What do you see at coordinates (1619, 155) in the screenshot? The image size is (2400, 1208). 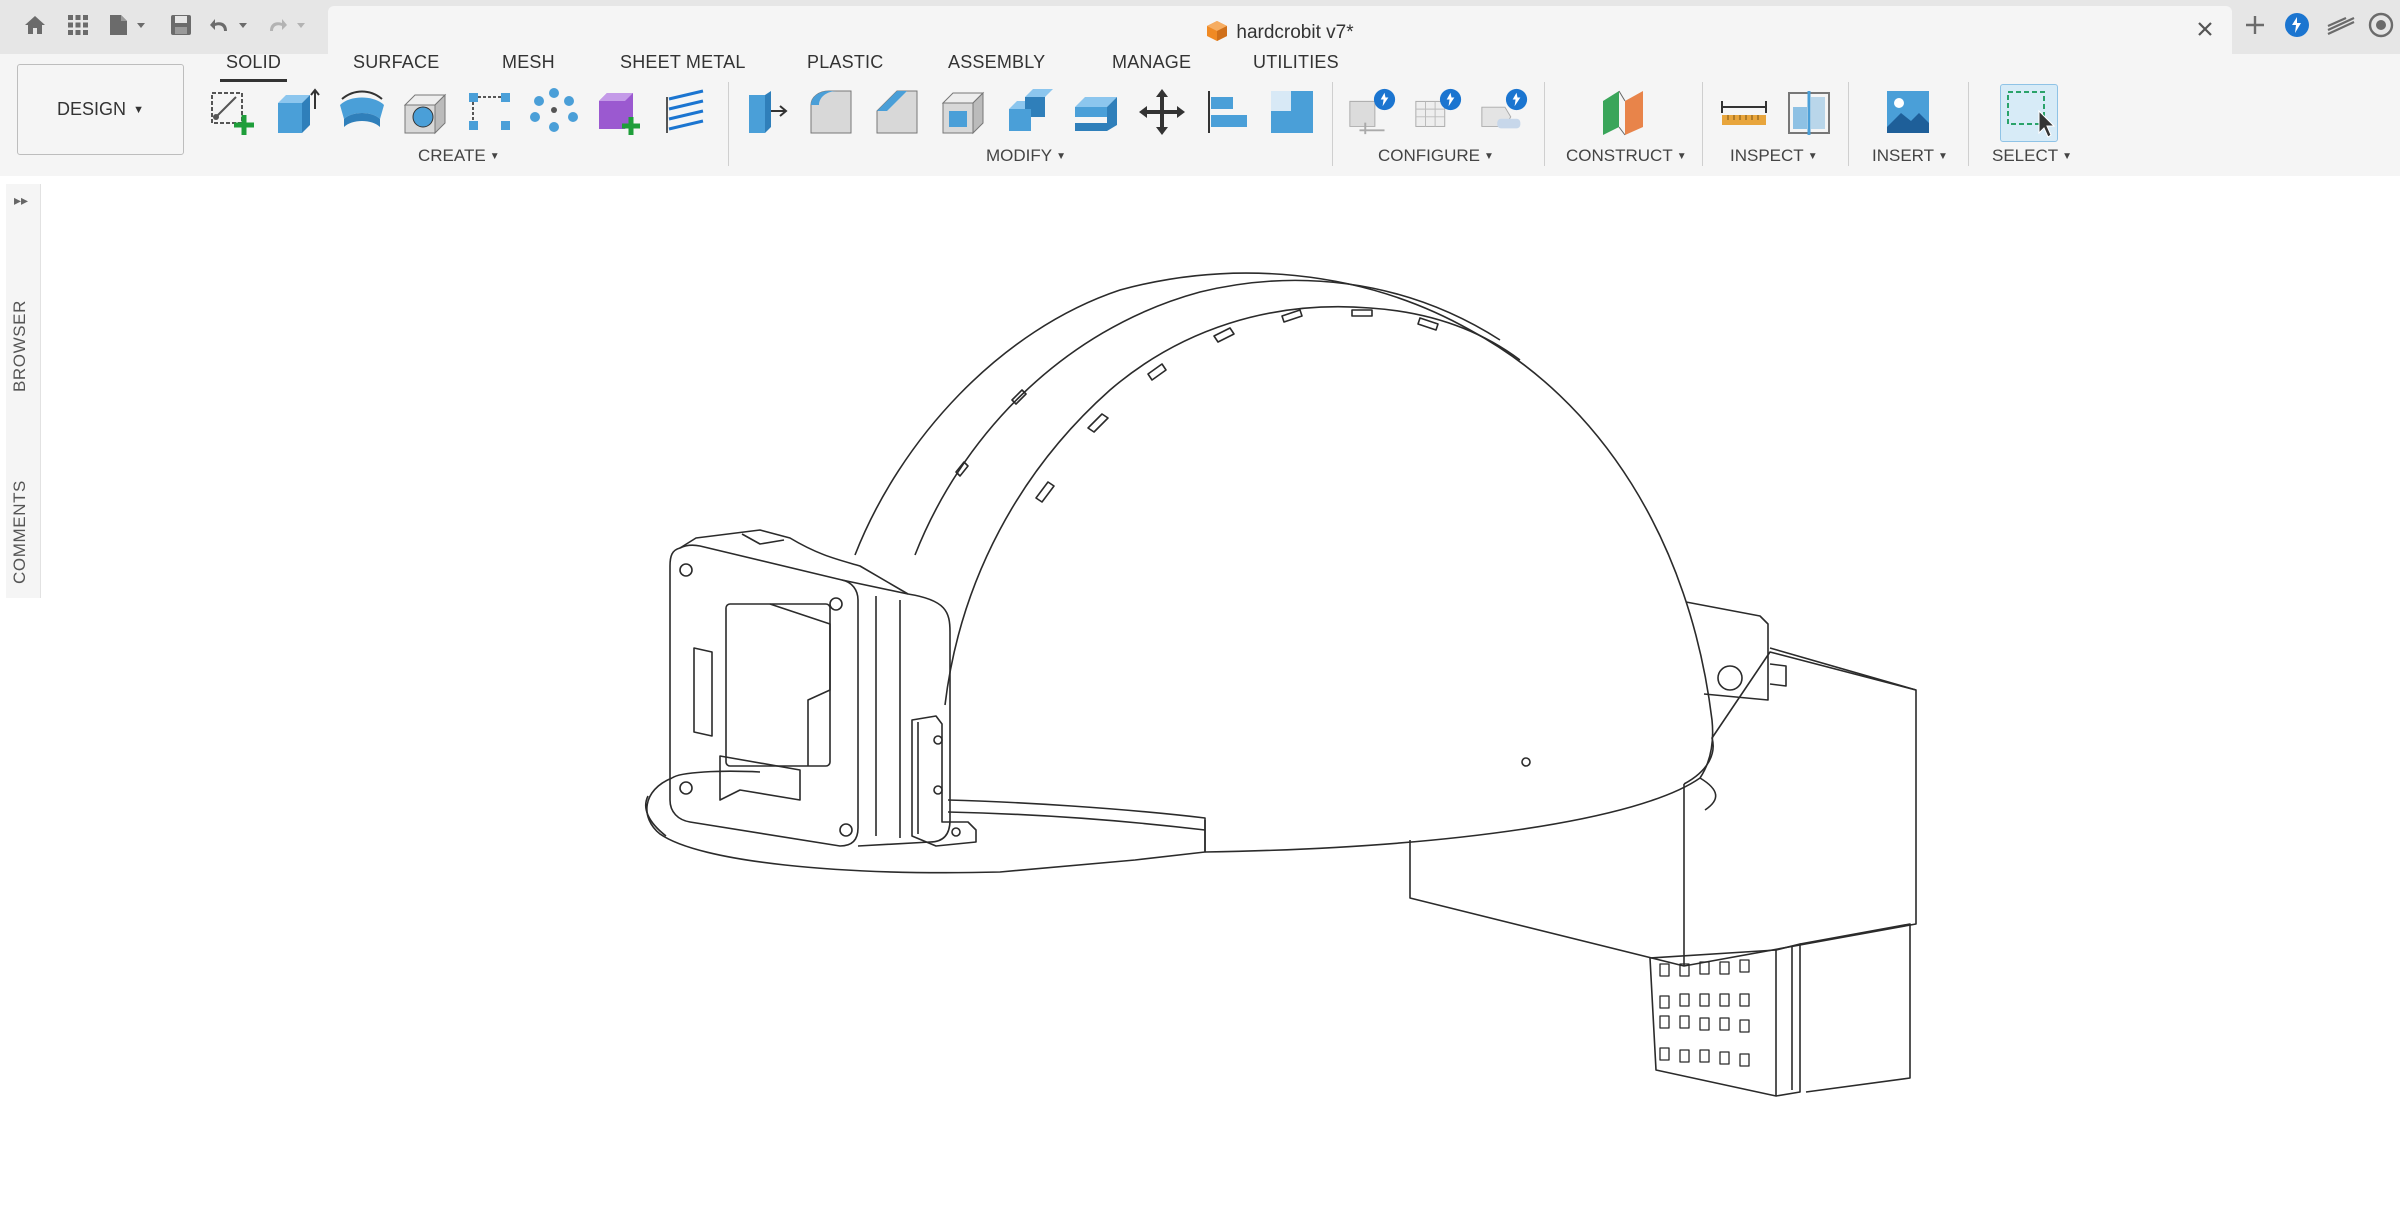 I see `construct-menu-label: CONSTRUCT` at bounding box center [1619, 155].